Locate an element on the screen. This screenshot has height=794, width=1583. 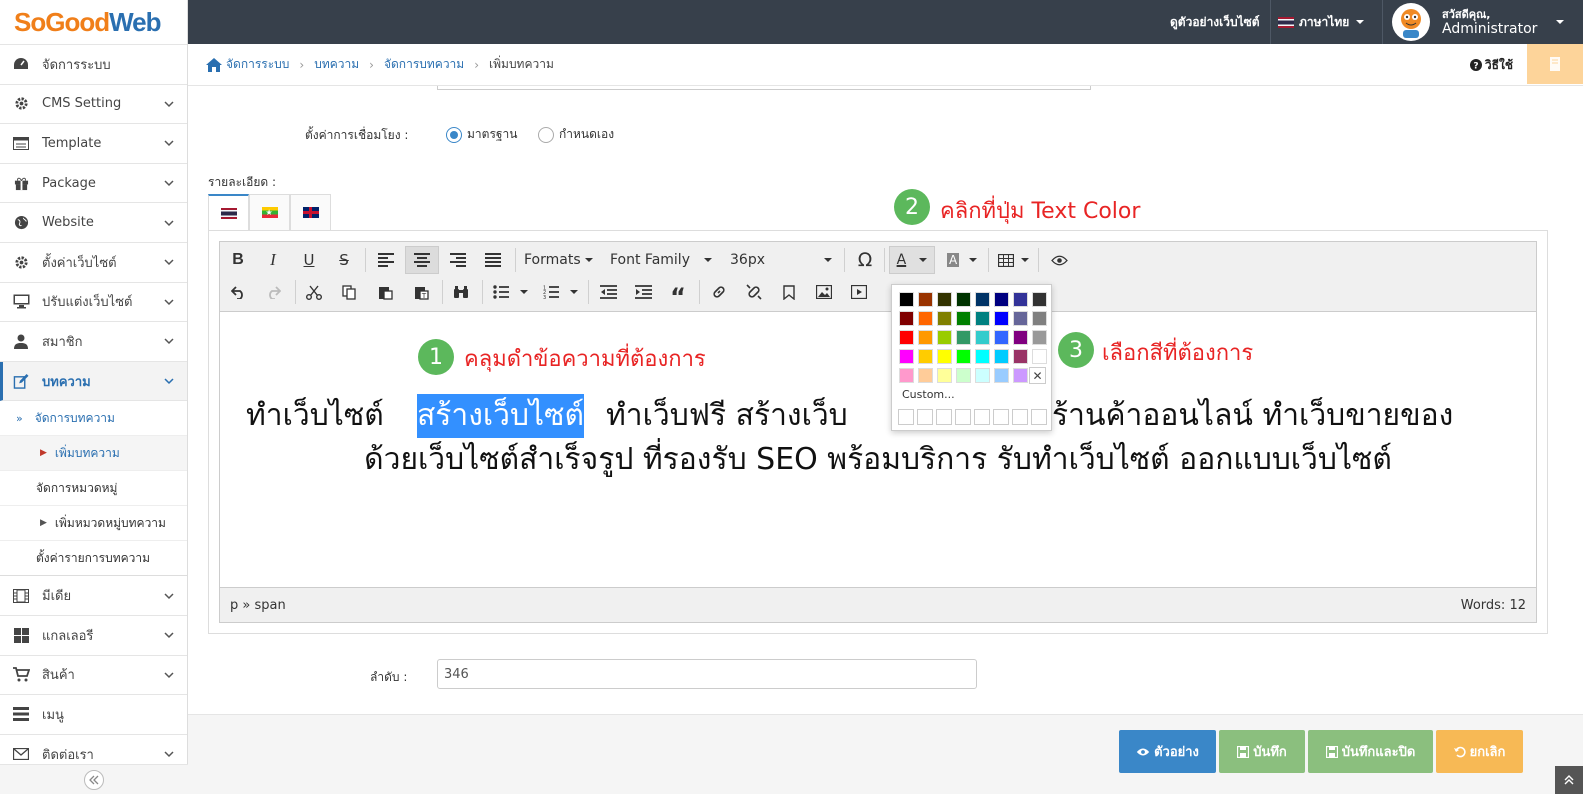
sidebar-subitem-manage-articles: » จัดการบทความ is located at coordinates (93, 419).